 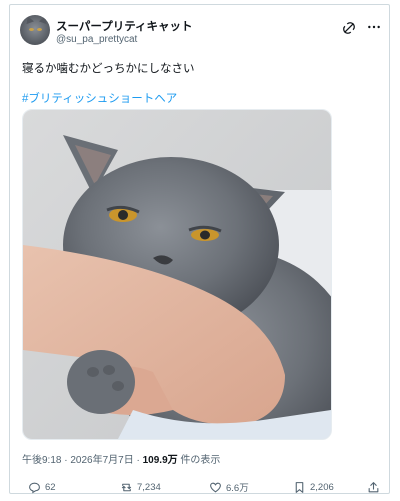 I want to click on view-label: 件の表示, so click(x=199, y=460).